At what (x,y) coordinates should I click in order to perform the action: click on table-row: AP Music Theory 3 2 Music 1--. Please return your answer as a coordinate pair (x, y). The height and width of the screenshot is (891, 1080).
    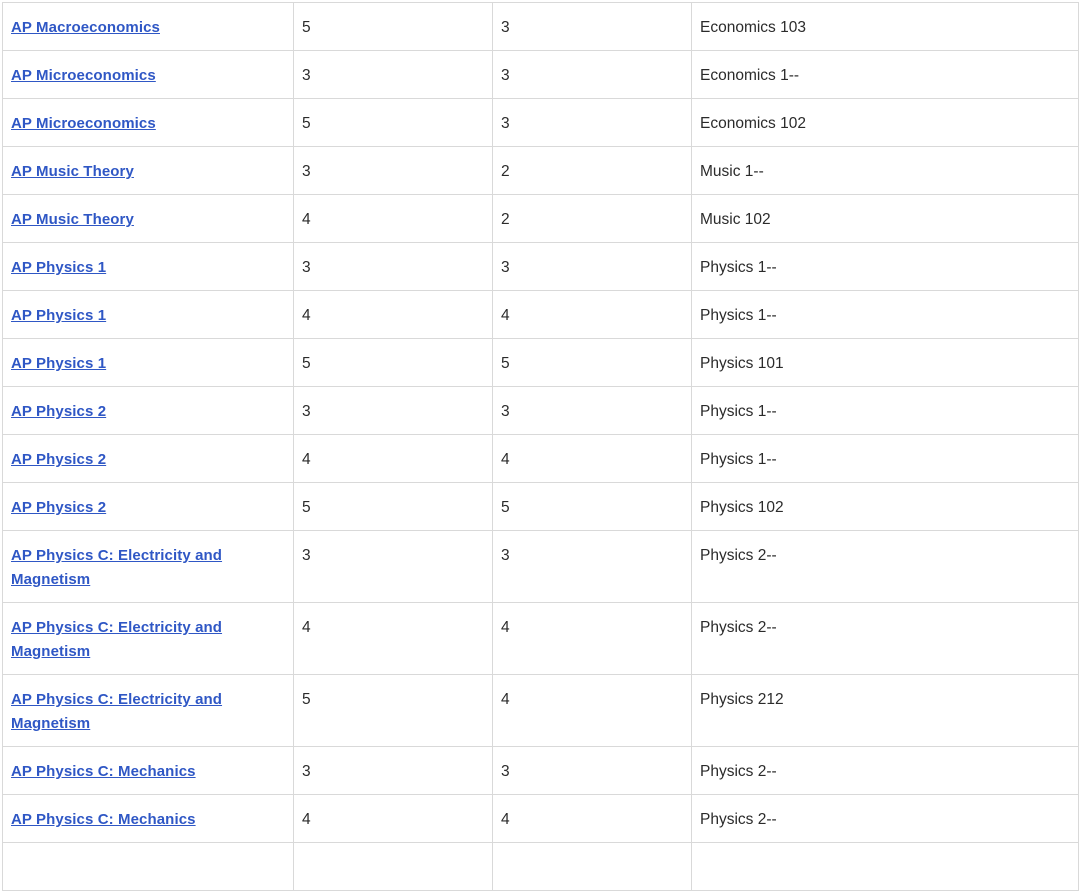
    Looking at the image, I should click on (540, 170).